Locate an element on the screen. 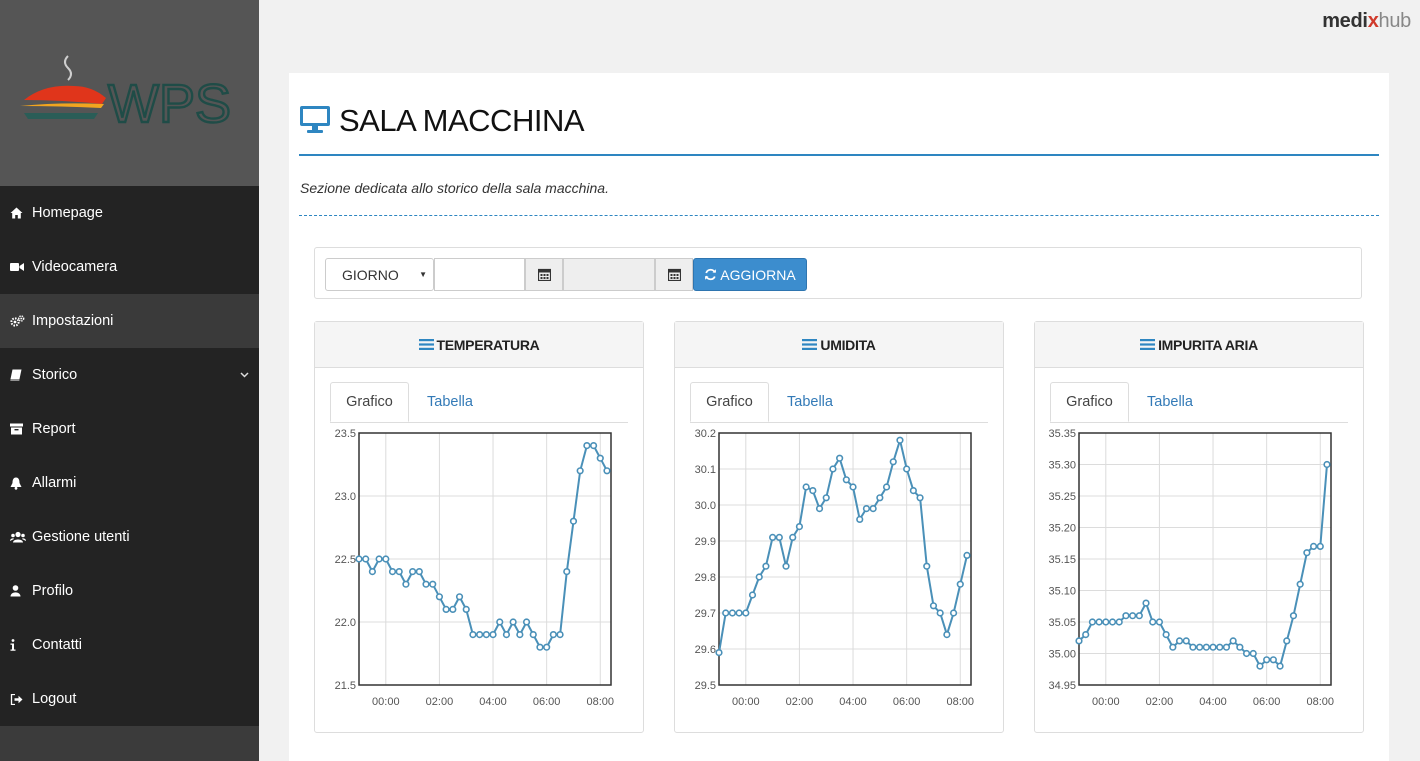 The height and width of the screenshot is (761, 1420). y-tick-label: 35.00 is located at coordinates (1062, 655).